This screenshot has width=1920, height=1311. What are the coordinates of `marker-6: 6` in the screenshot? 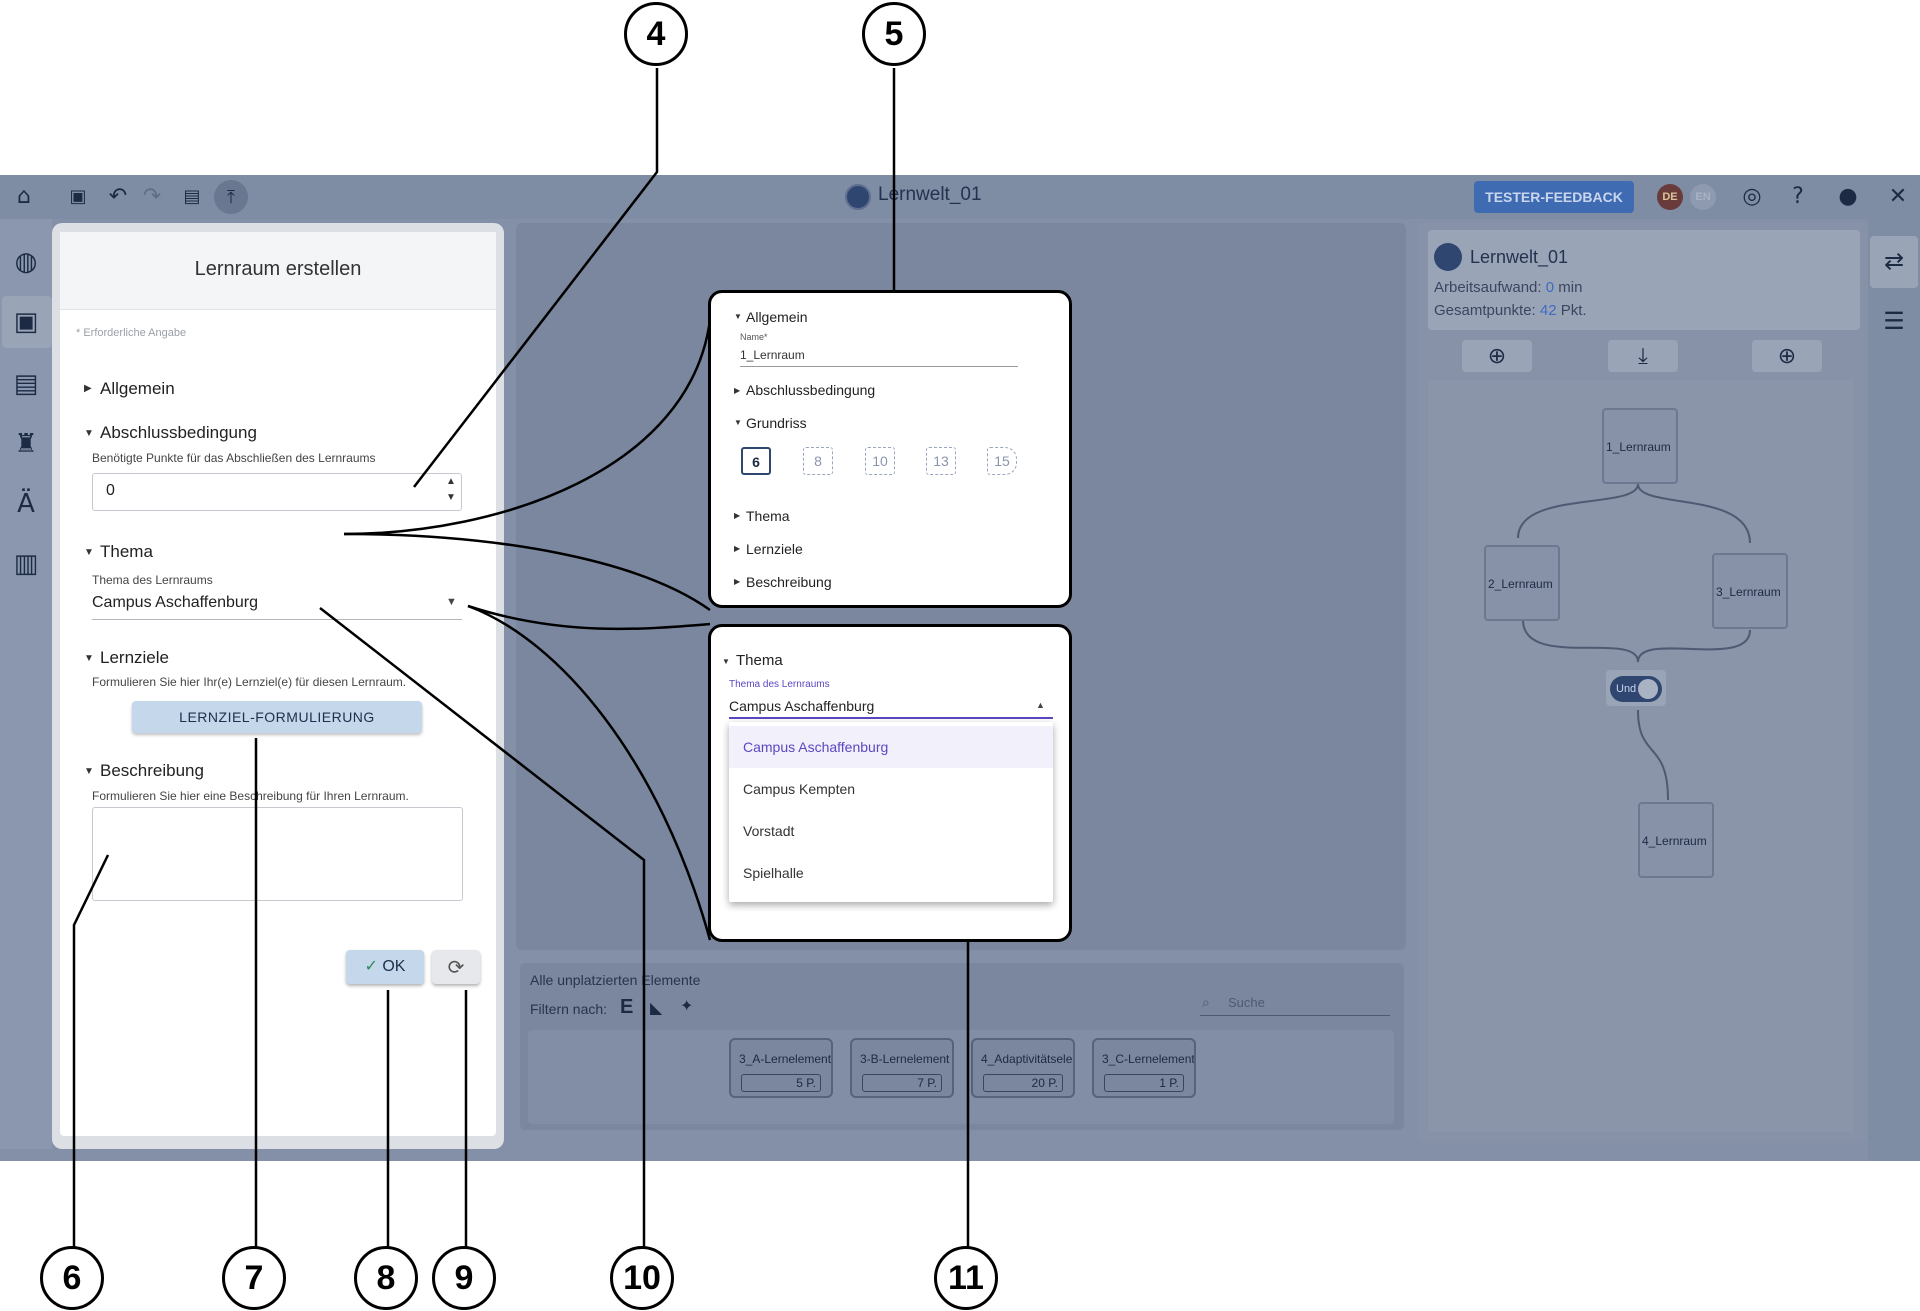 It's located at (72, 1278).